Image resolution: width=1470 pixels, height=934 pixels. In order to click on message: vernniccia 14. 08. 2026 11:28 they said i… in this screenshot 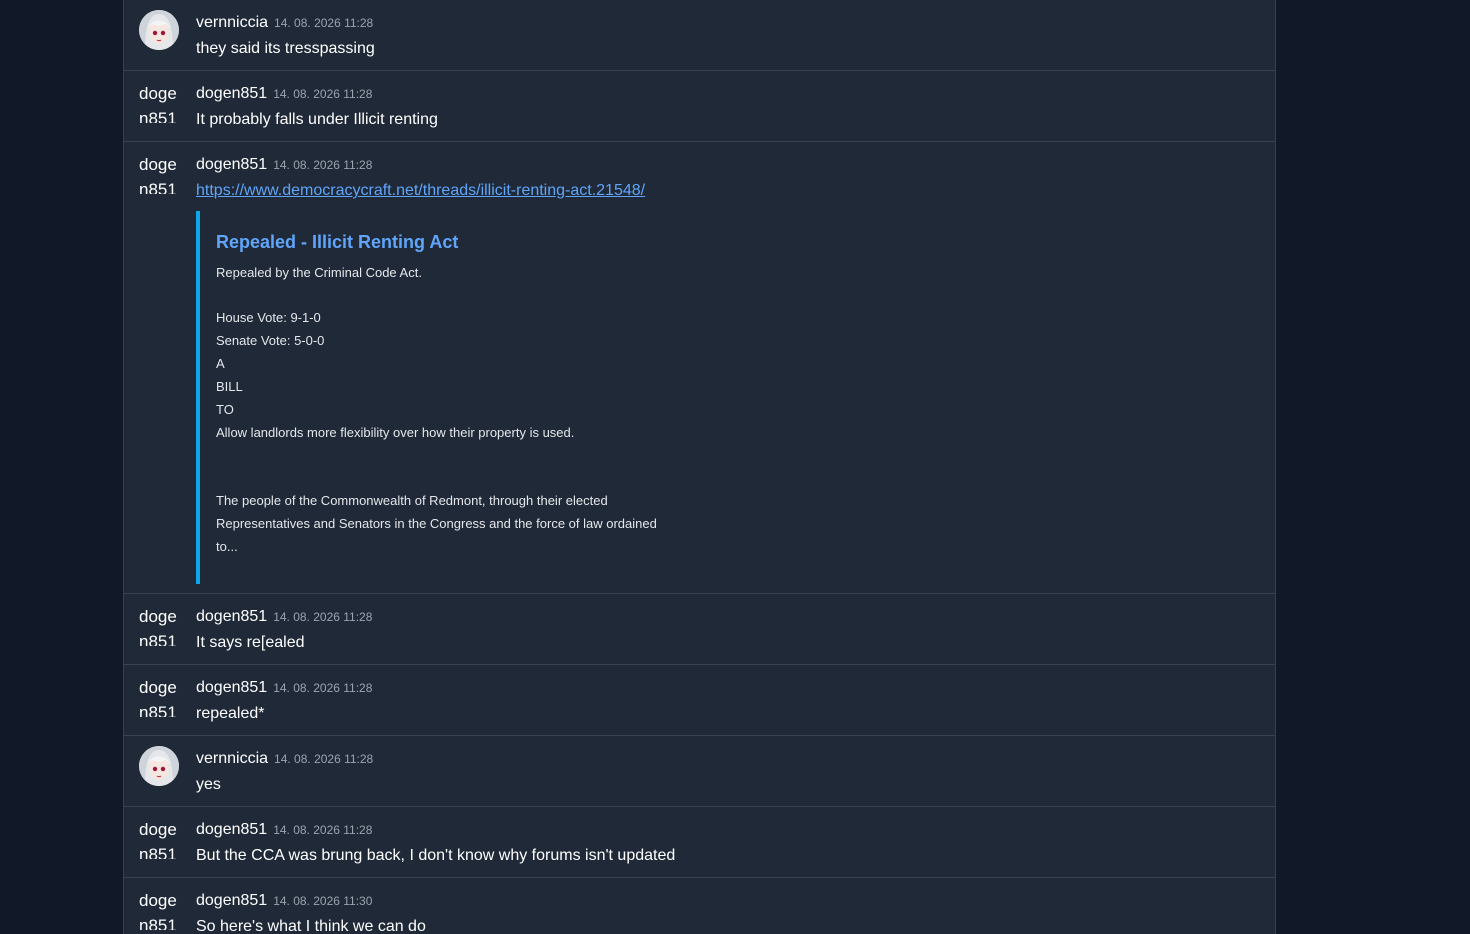, I will do `click(699, 35)`.